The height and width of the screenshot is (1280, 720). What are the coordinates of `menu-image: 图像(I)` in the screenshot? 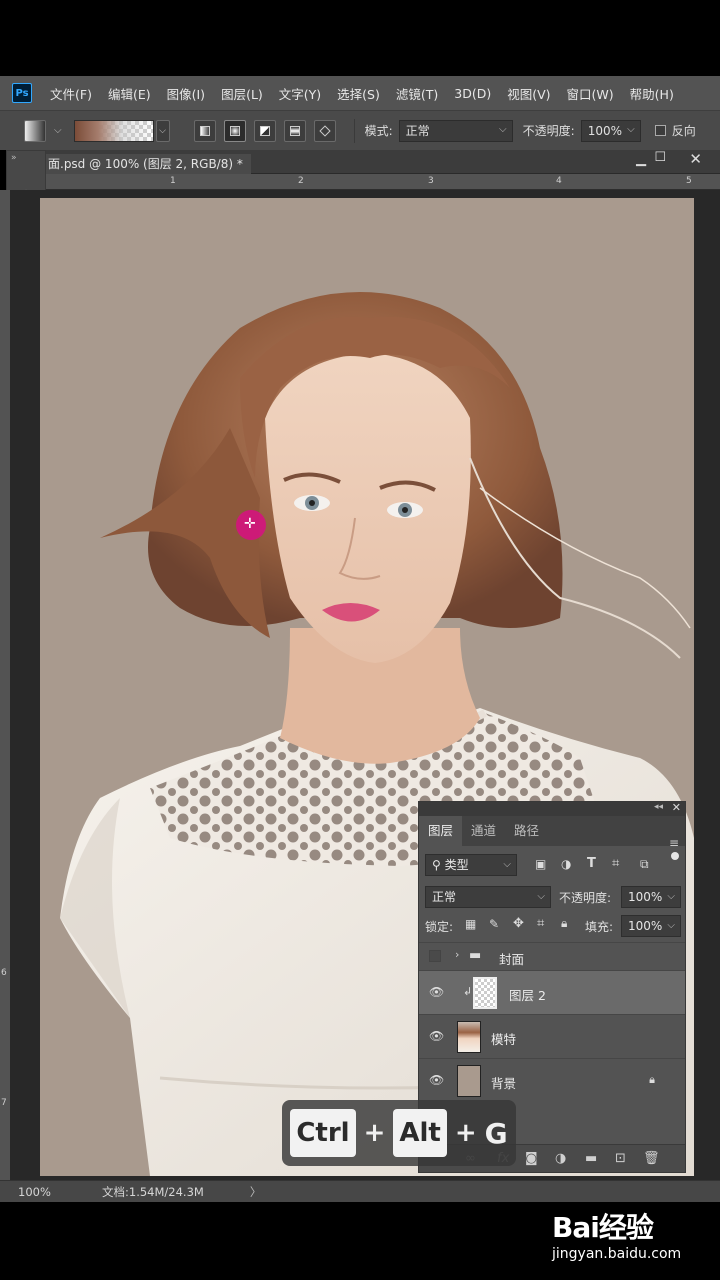 It's located at (186, 93).